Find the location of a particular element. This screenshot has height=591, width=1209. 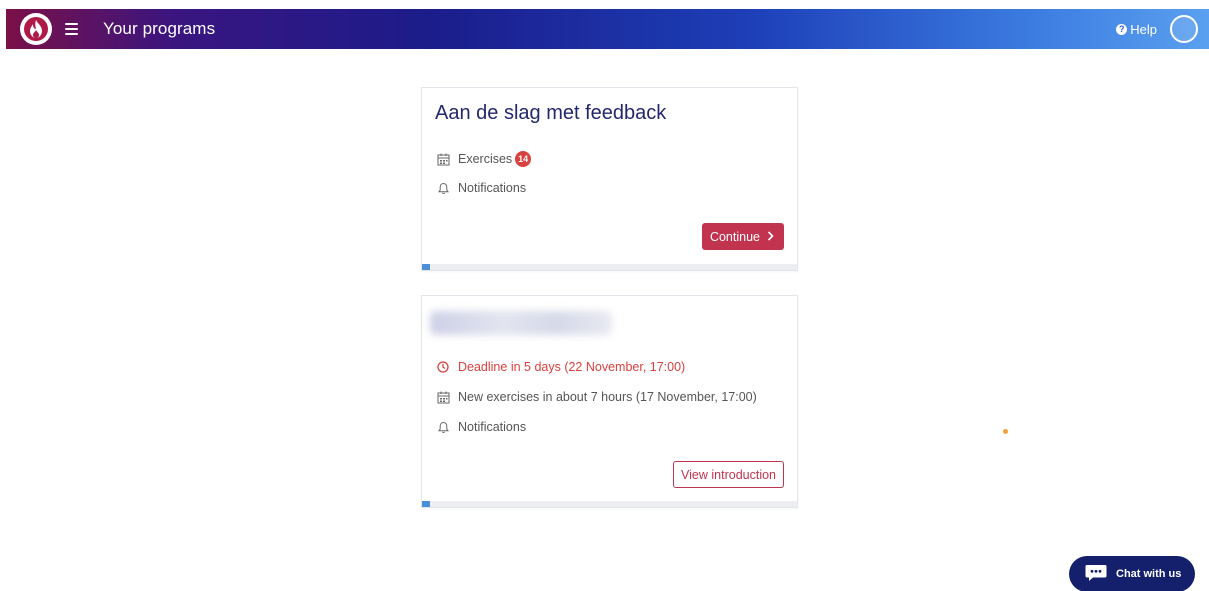

chat-with-us-button: Chat with us is located at coordinates (1132, 573).